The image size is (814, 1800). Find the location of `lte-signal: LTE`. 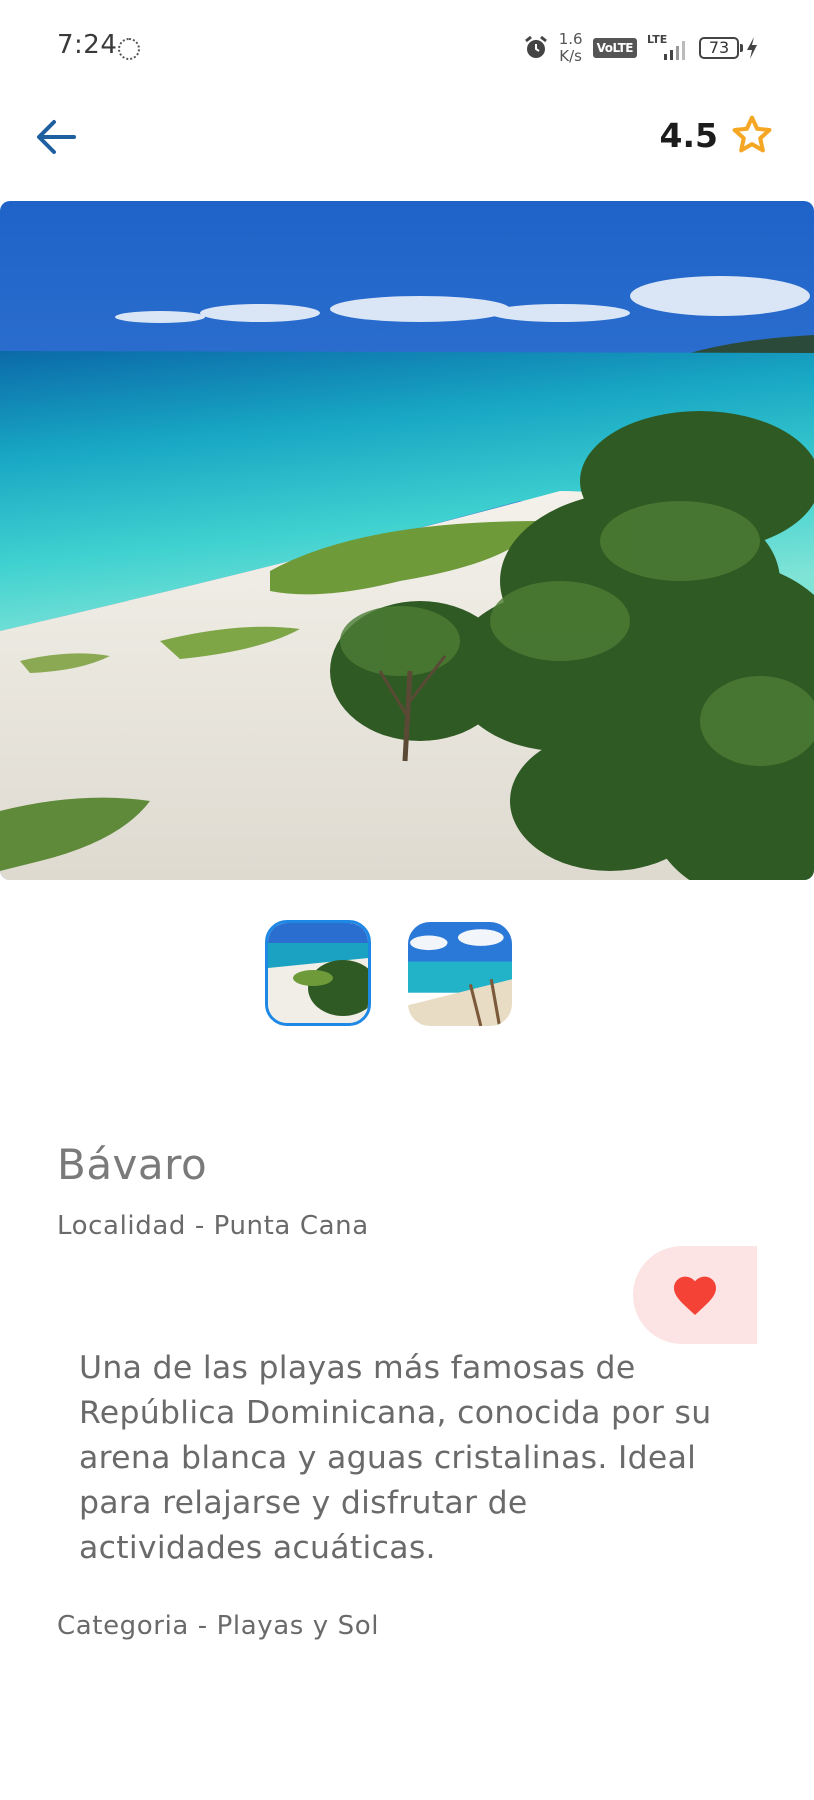

lte-signal: LTE is located at coordinates (668, 48).